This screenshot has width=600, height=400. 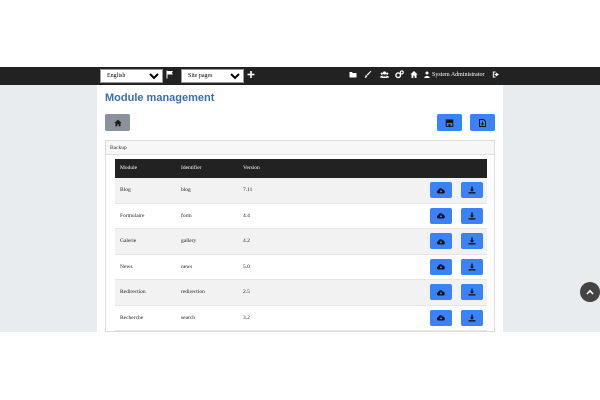 I want to click on module-version: 4.2, so click(x=246, y=241).